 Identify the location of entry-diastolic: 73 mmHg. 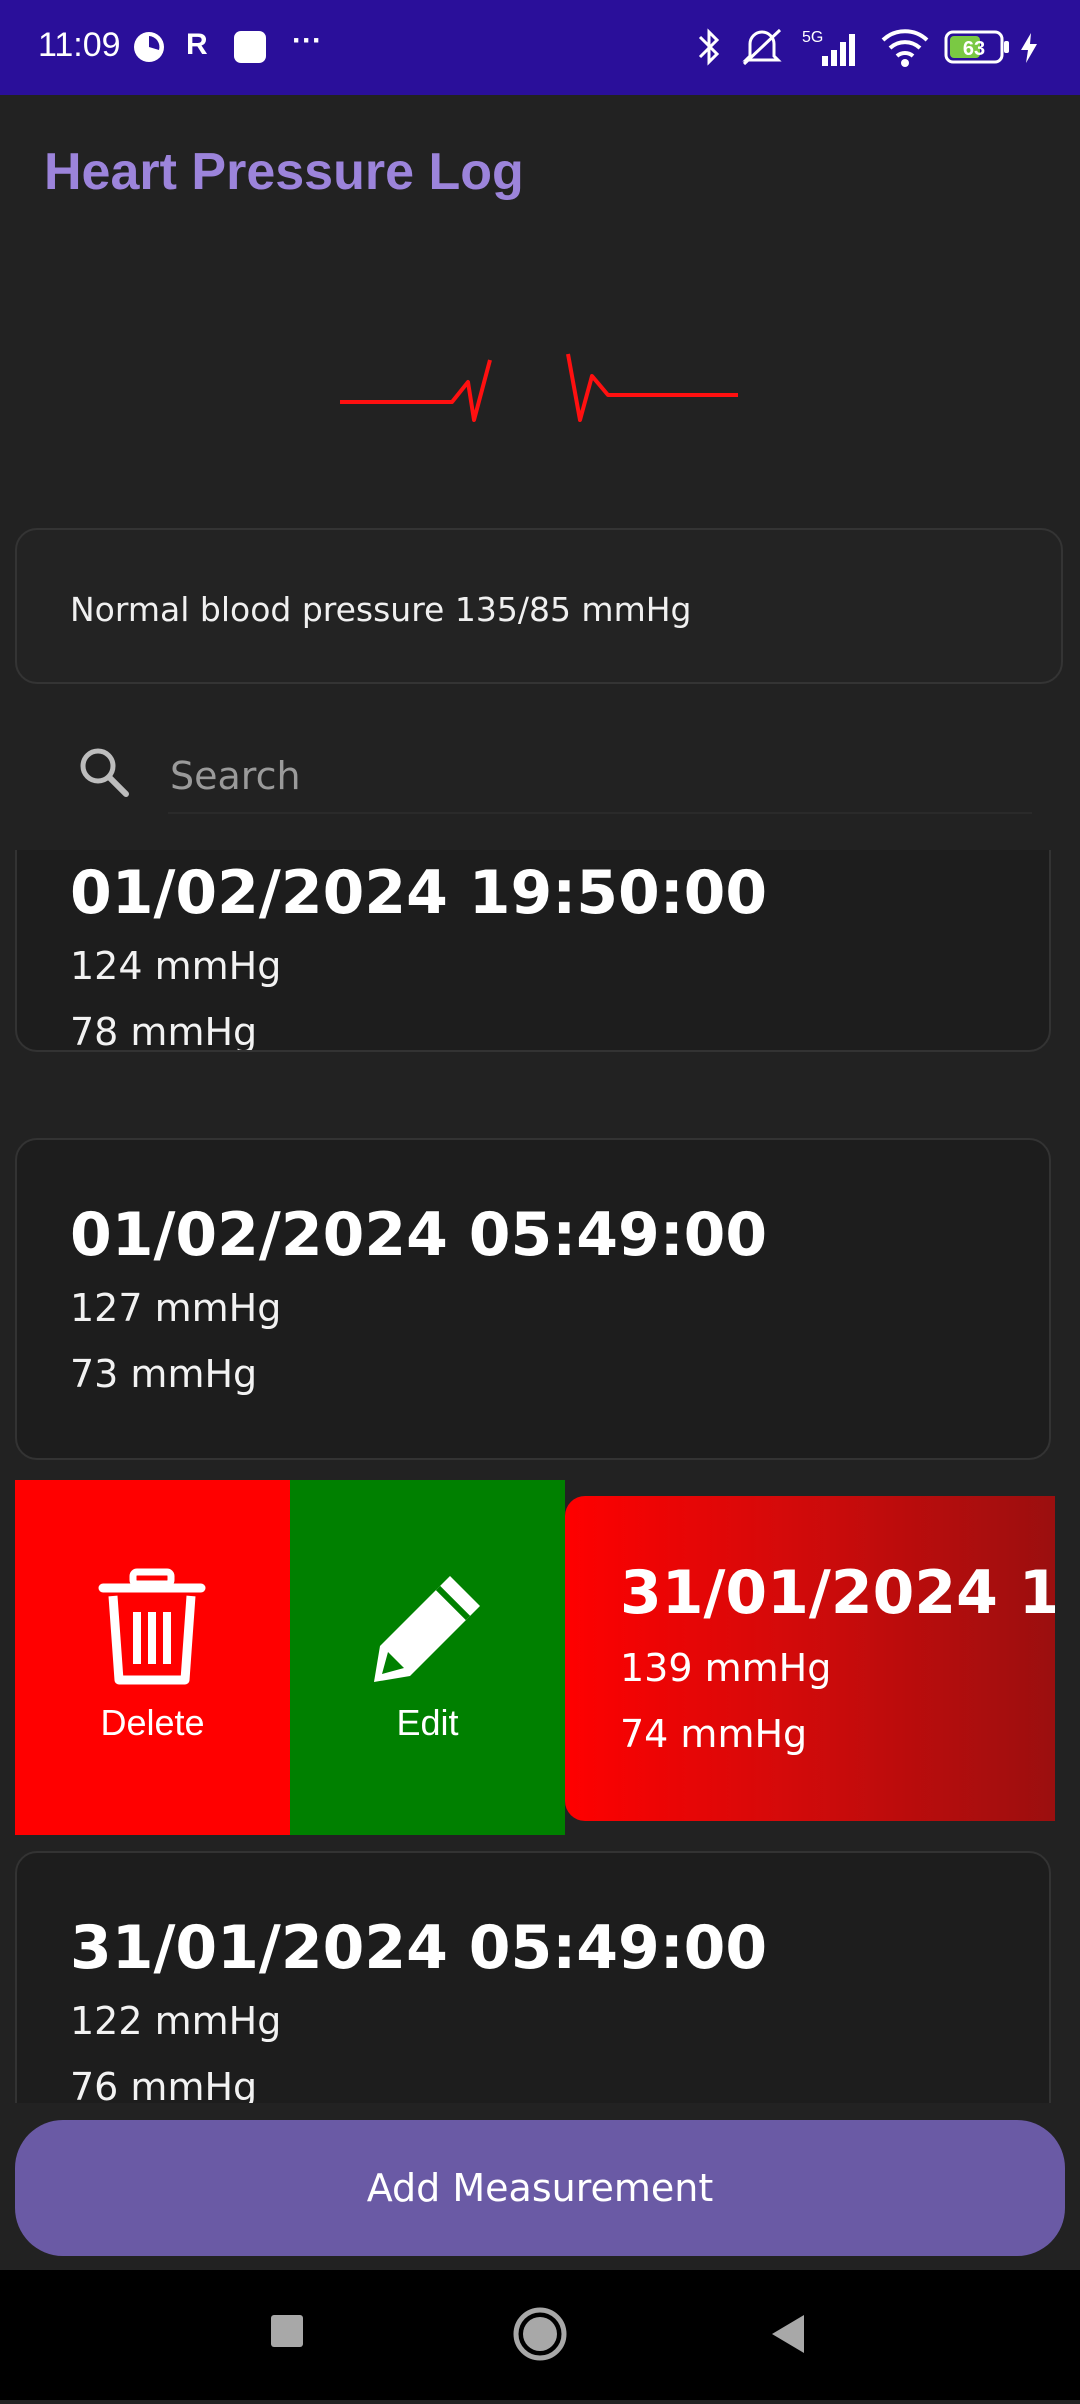
(164, 1374).